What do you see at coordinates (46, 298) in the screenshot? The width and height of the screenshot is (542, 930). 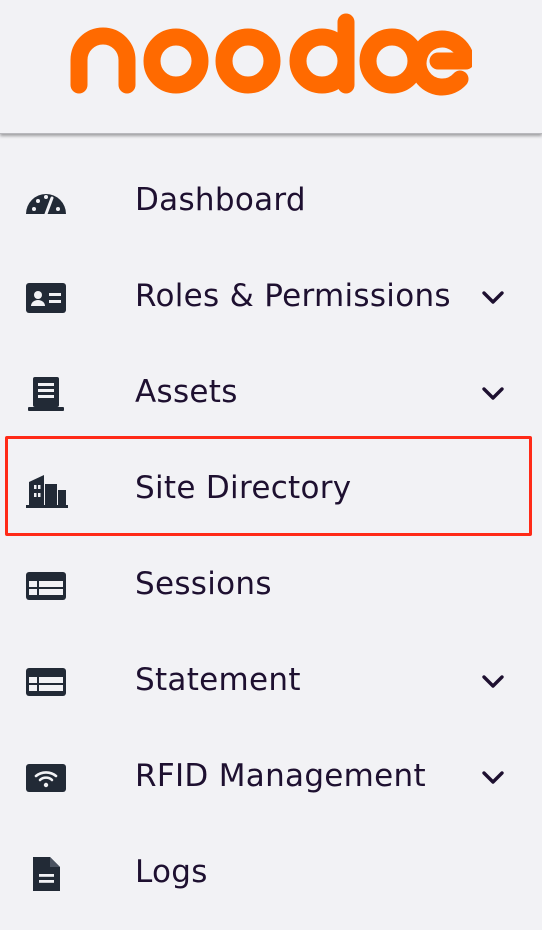 I see `id-card-icon` at bounding box center [46, 298].